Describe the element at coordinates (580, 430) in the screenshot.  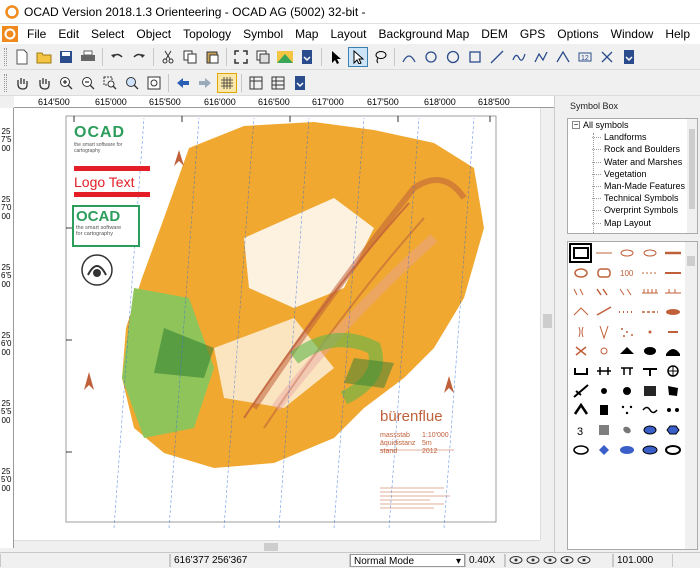
I see `symbol-swatch: 3` at that location.